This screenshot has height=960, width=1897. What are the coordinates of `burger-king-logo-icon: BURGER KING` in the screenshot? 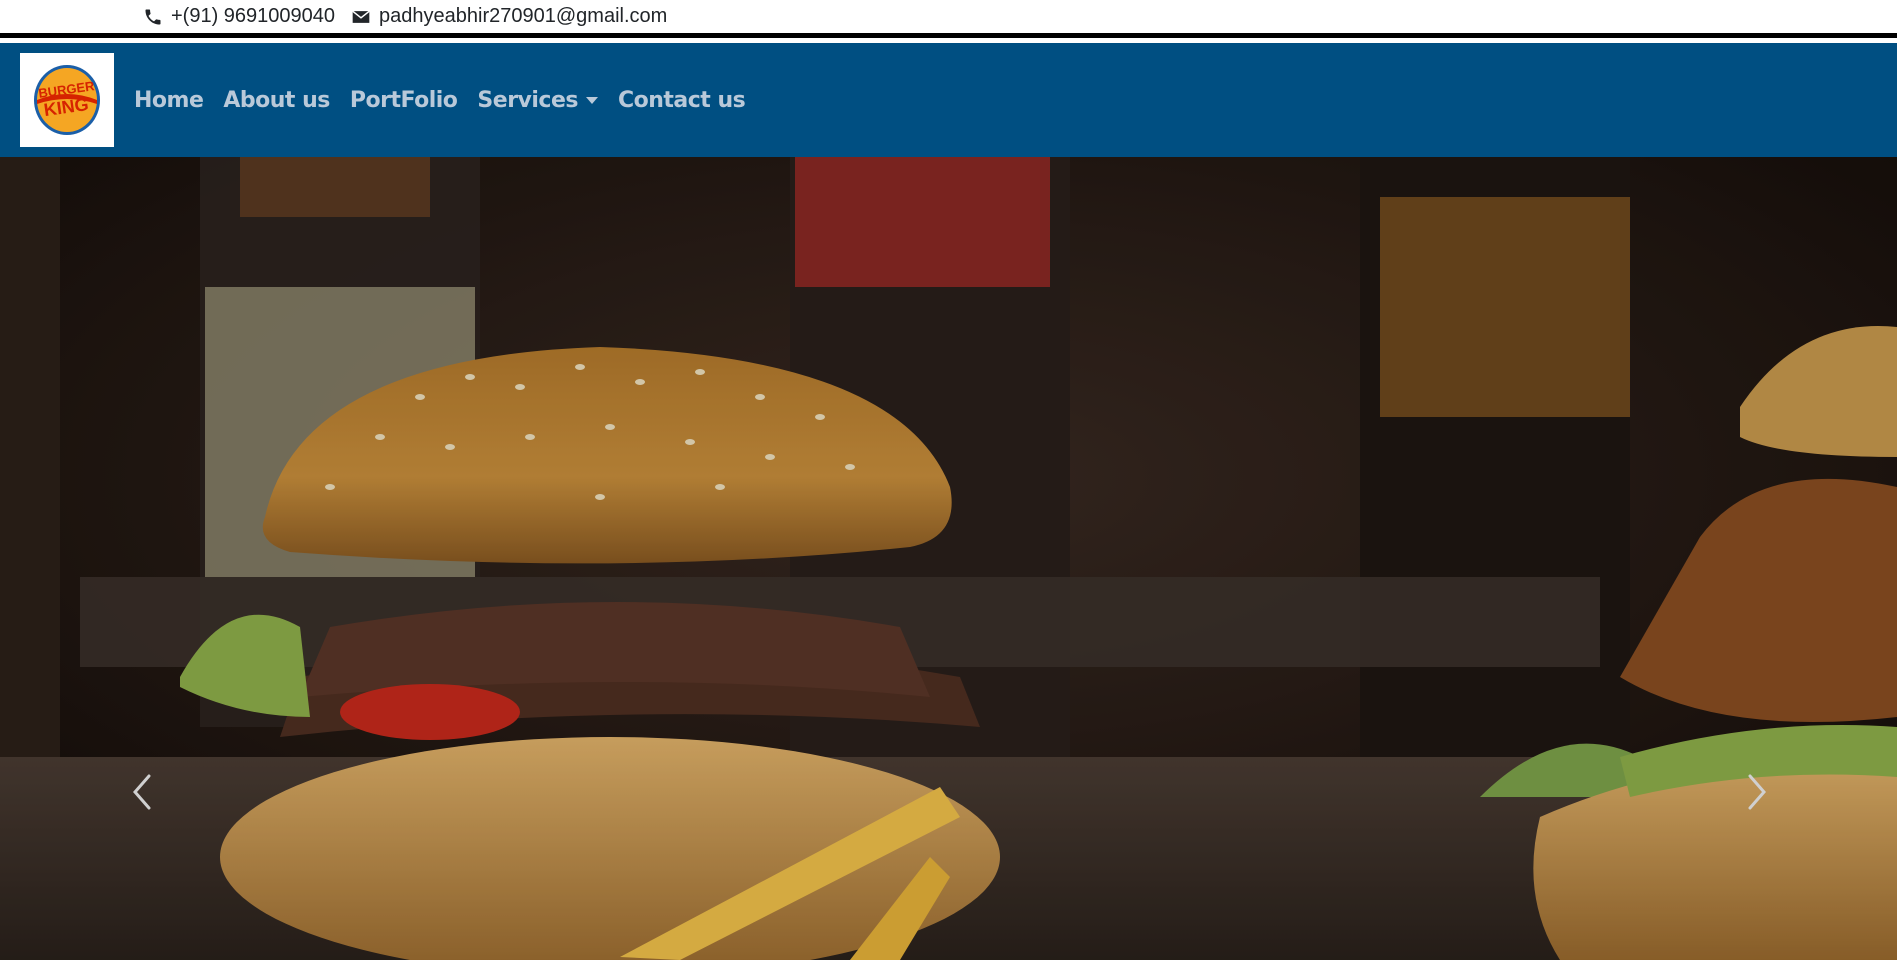 It's located at (67, 100).